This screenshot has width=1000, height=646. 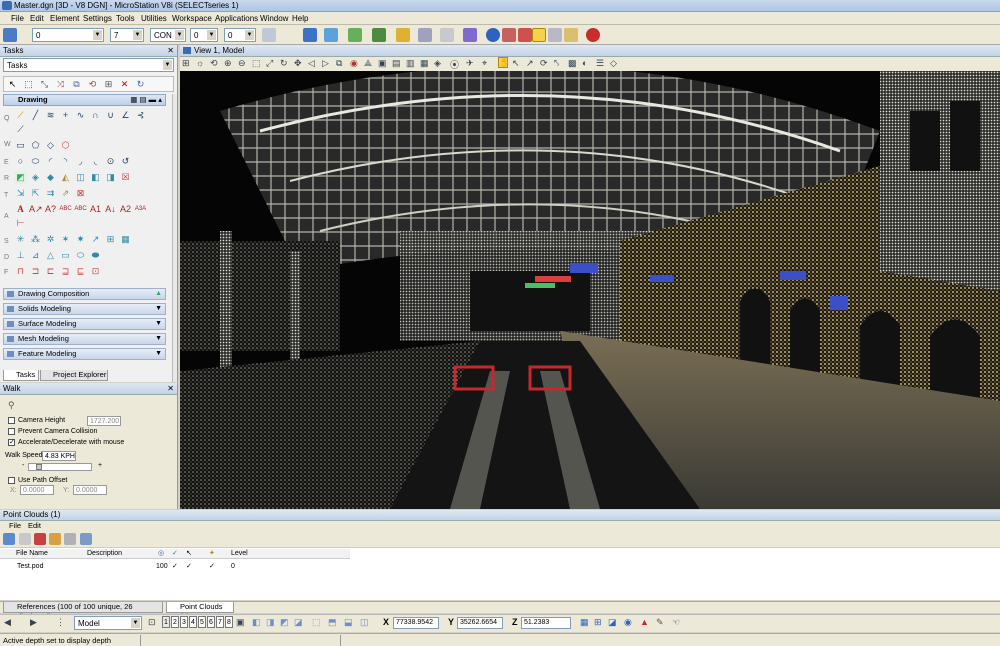 I want to click on row-display-check: ✓, so click(x=175, y=566).